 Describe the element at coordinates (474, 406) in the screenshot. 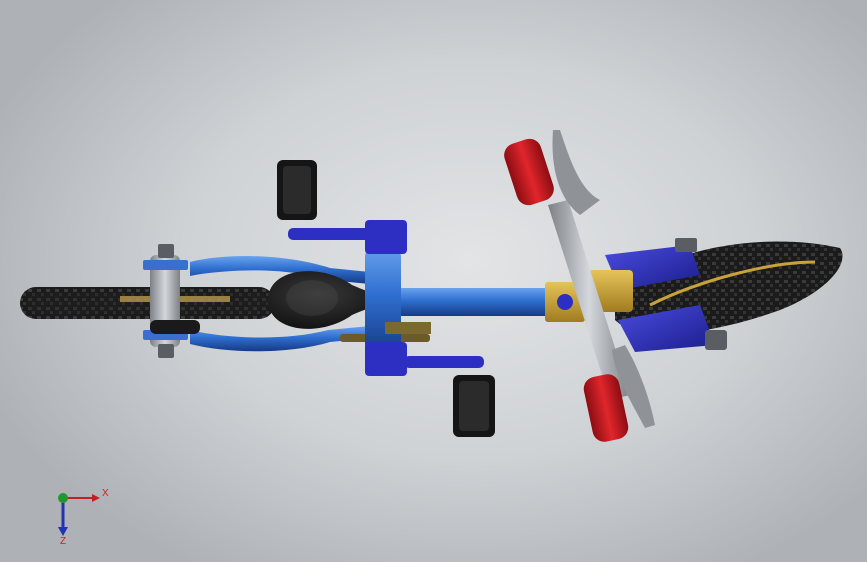

I see `right-pedal` at that location.